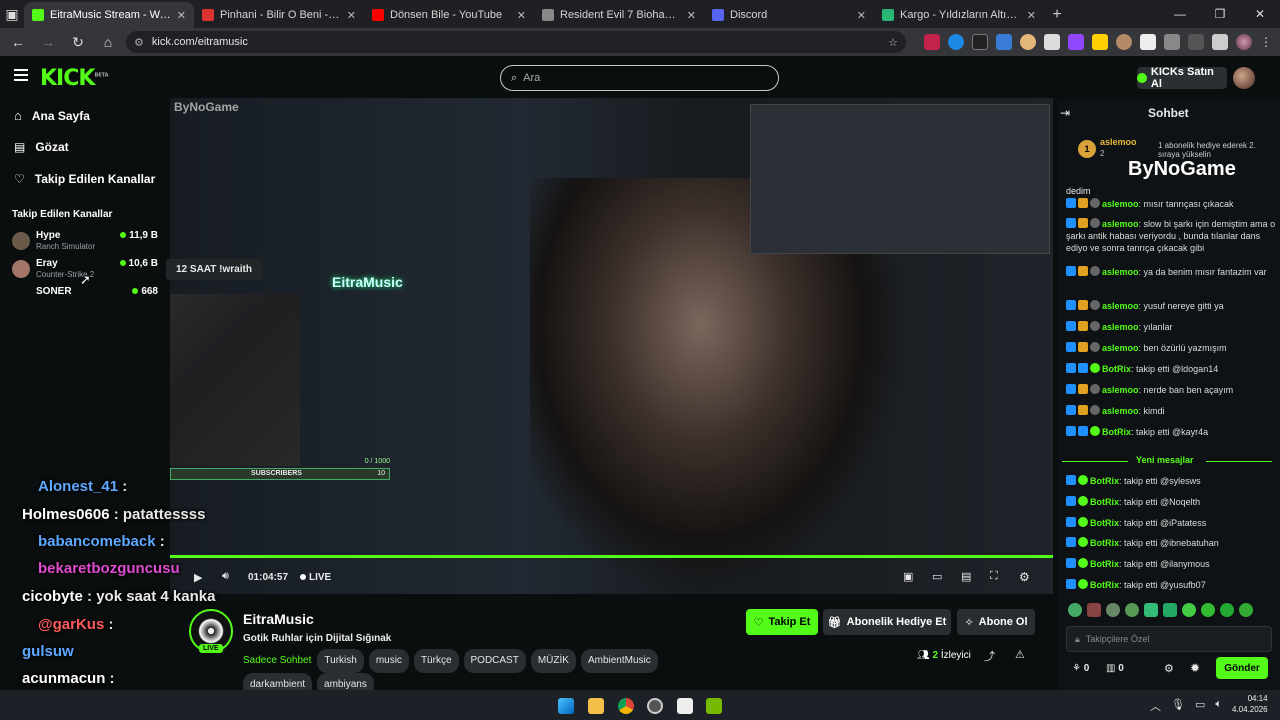 Image resolution: width=1280 pixels, height=720 pixels. Describe the element at coordinates (619, 15) in the screenshot. I see `browser-tab: Resident Evil 7 Biohazard +DLC ✕` at that location.